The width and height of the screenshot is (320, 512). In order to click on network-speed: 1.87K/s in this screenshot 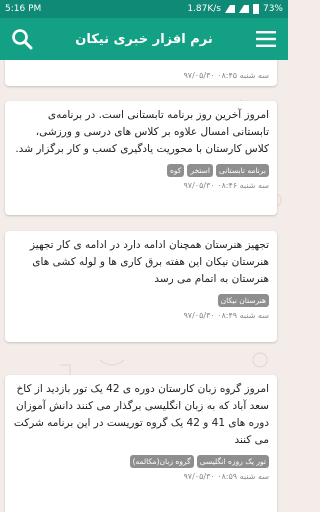, I will do `click(204, 9)`.